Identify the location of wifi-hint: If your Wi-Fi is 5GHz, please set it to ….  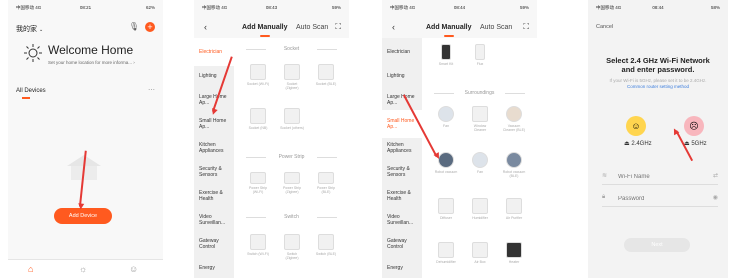
(658, 83).